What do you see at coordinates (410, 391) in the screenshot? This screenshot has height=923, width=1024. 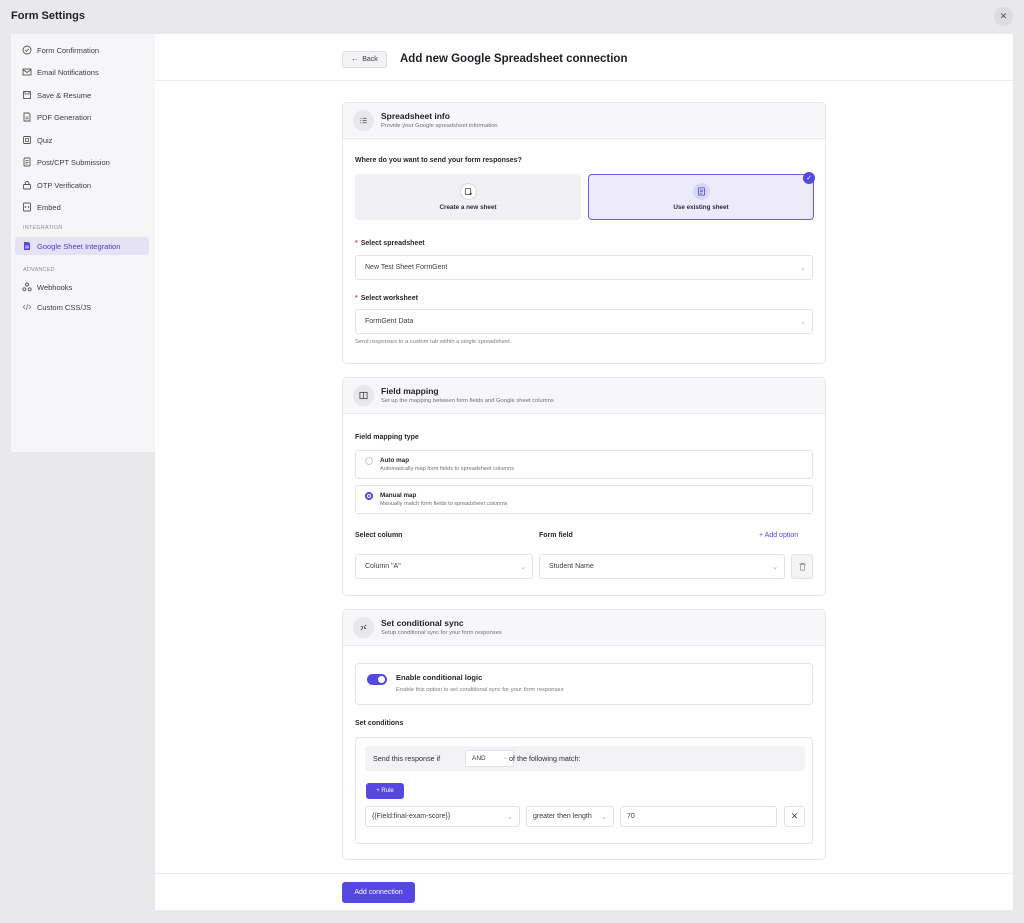 I see `card-title: Field mapping` at bounding box center [410, 391].